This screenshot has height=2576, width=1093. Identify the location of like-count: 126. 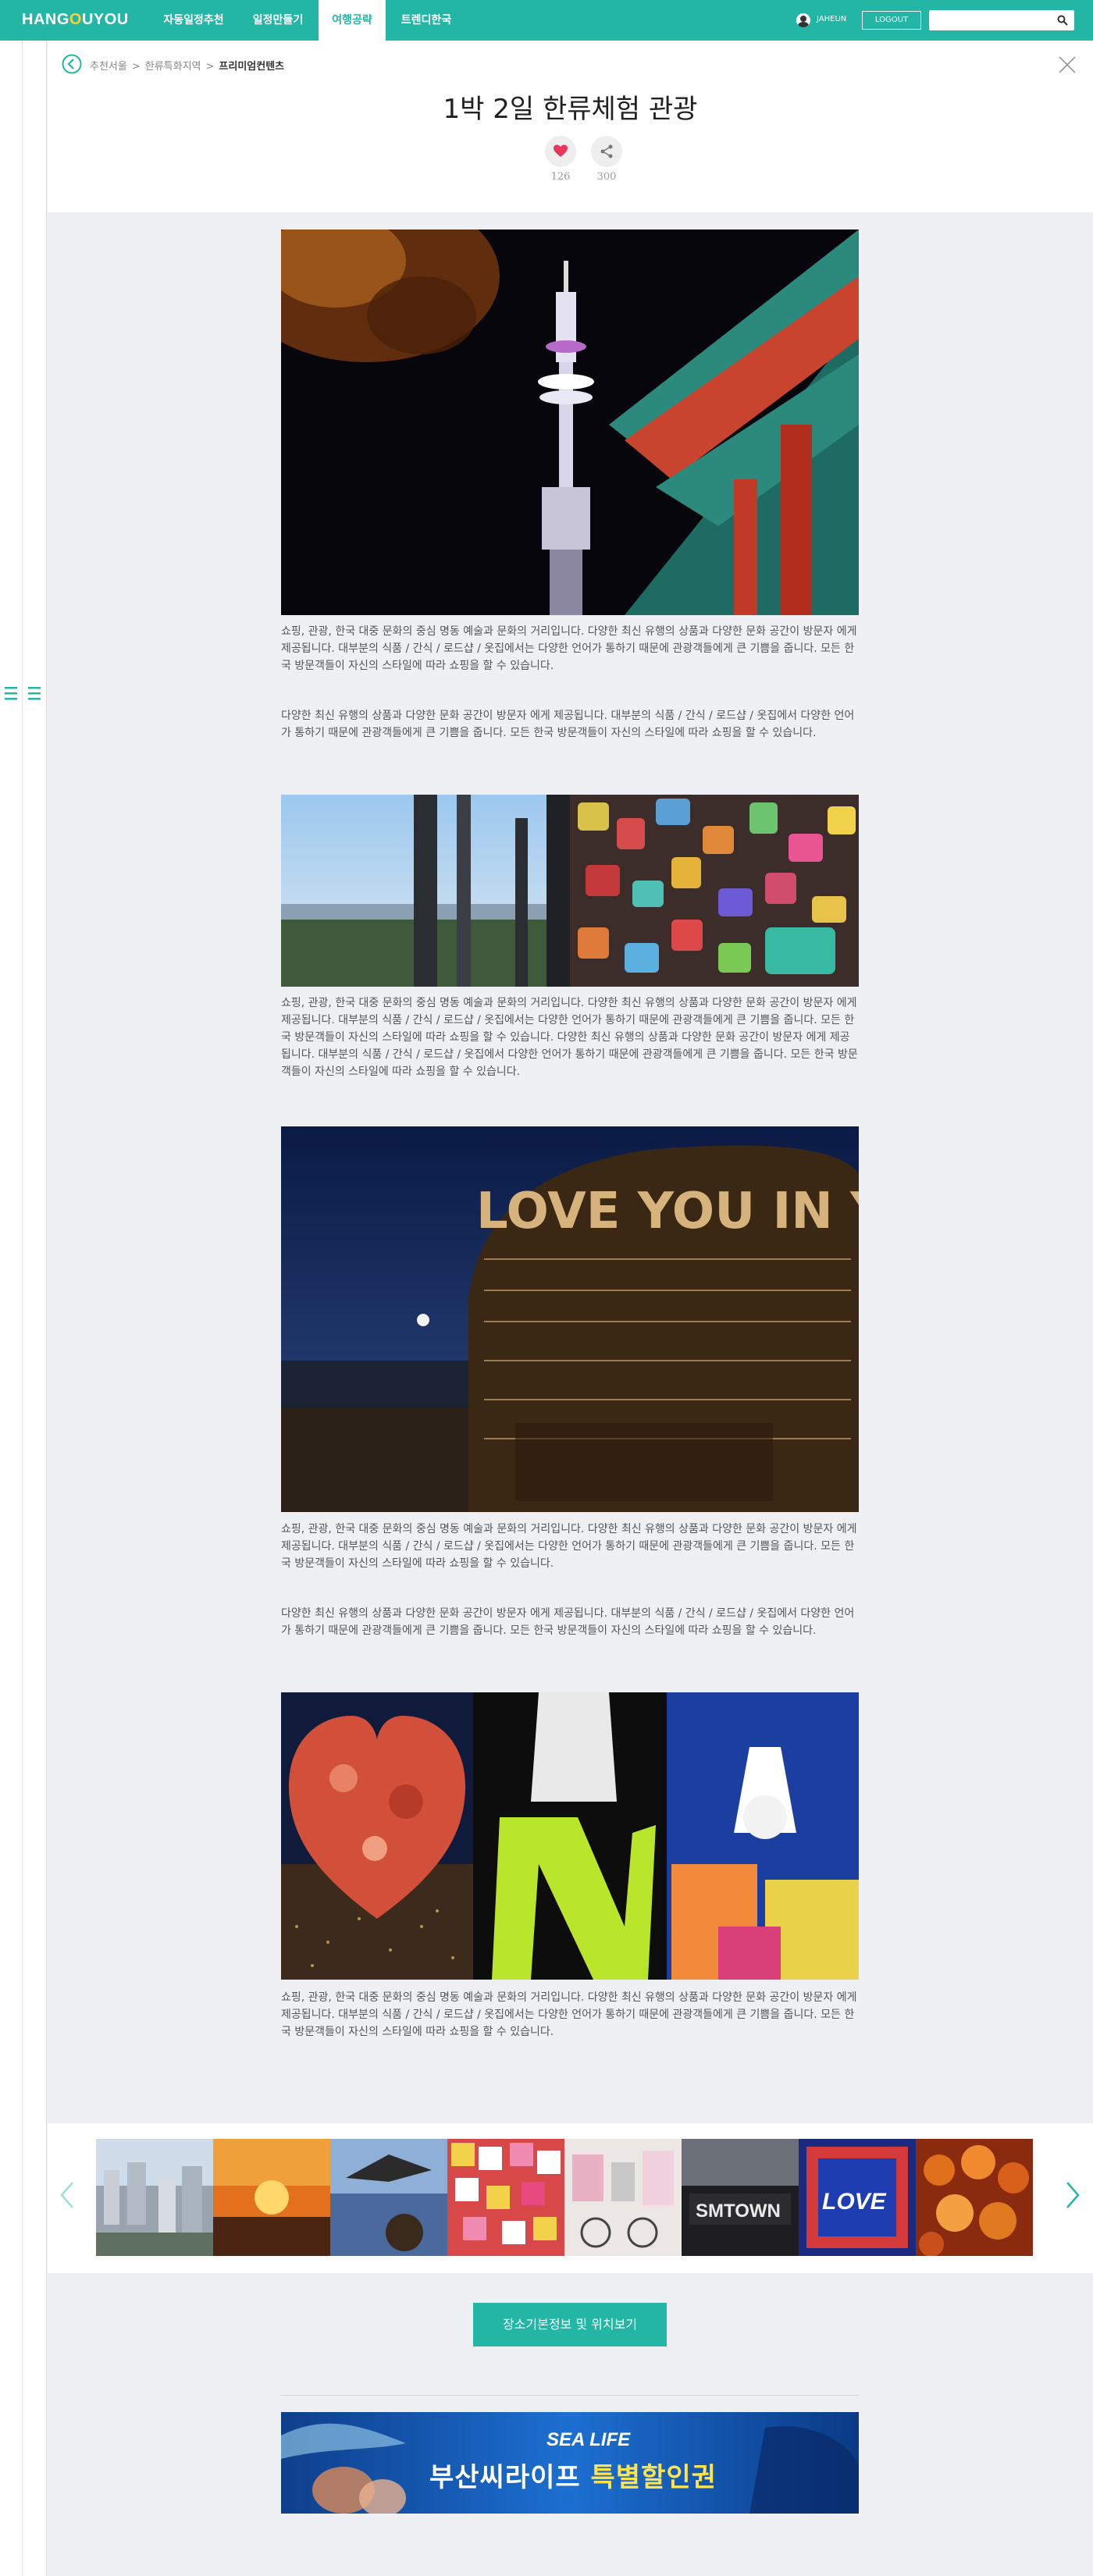
(560, 177).